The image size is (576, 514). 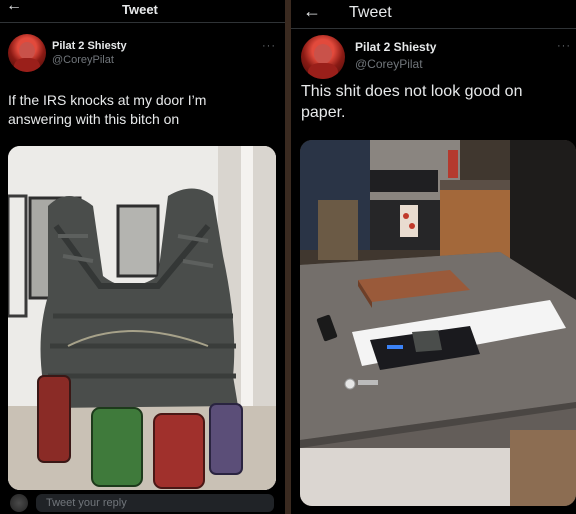 What do you see at coordinates (411, 103) in the screenshot?
I see `tweet-text: This shit does not look good on paper.` at bounding box center [411, 103].